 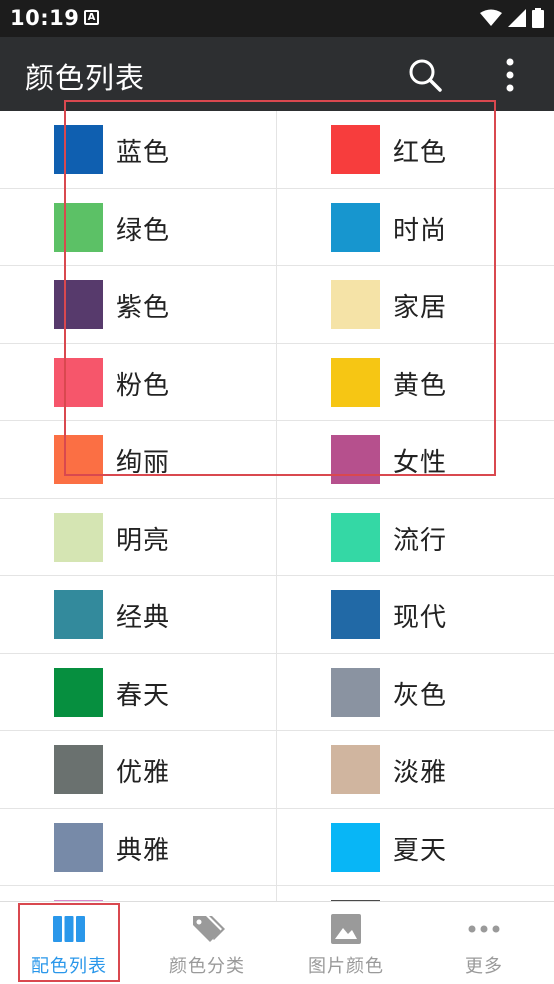 I want to click on nav-item-label: 图片颜色, so click(x=346, y=966).